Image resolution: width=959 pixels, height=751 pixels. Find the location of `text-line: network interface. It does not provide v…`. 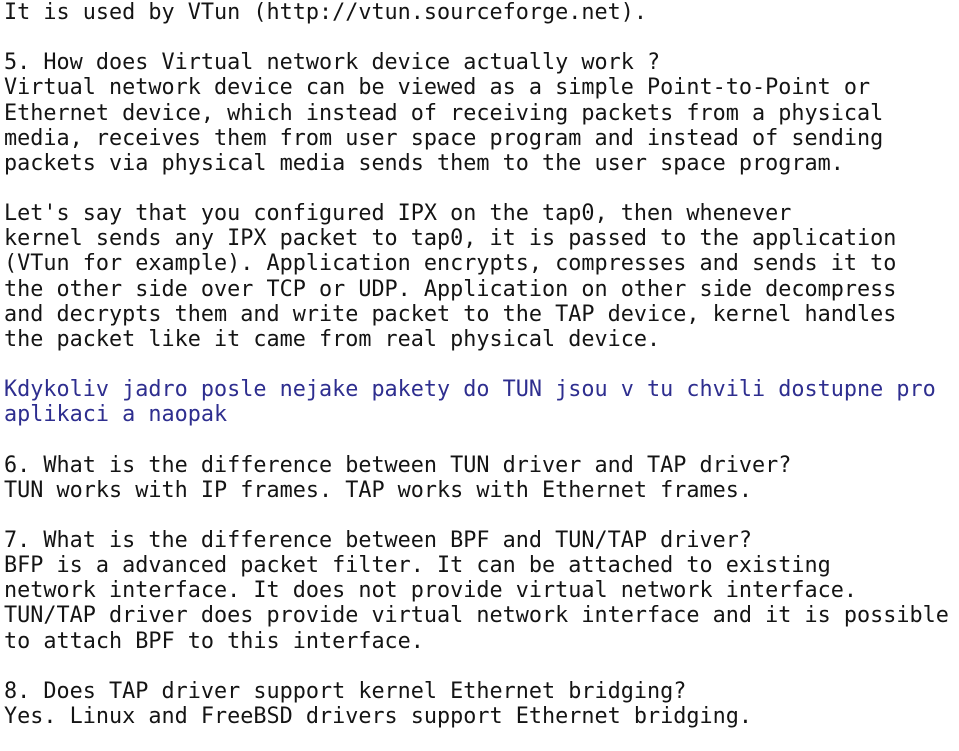

text-line: network interface. It does not provide v… is located at coordinates (430, 591).